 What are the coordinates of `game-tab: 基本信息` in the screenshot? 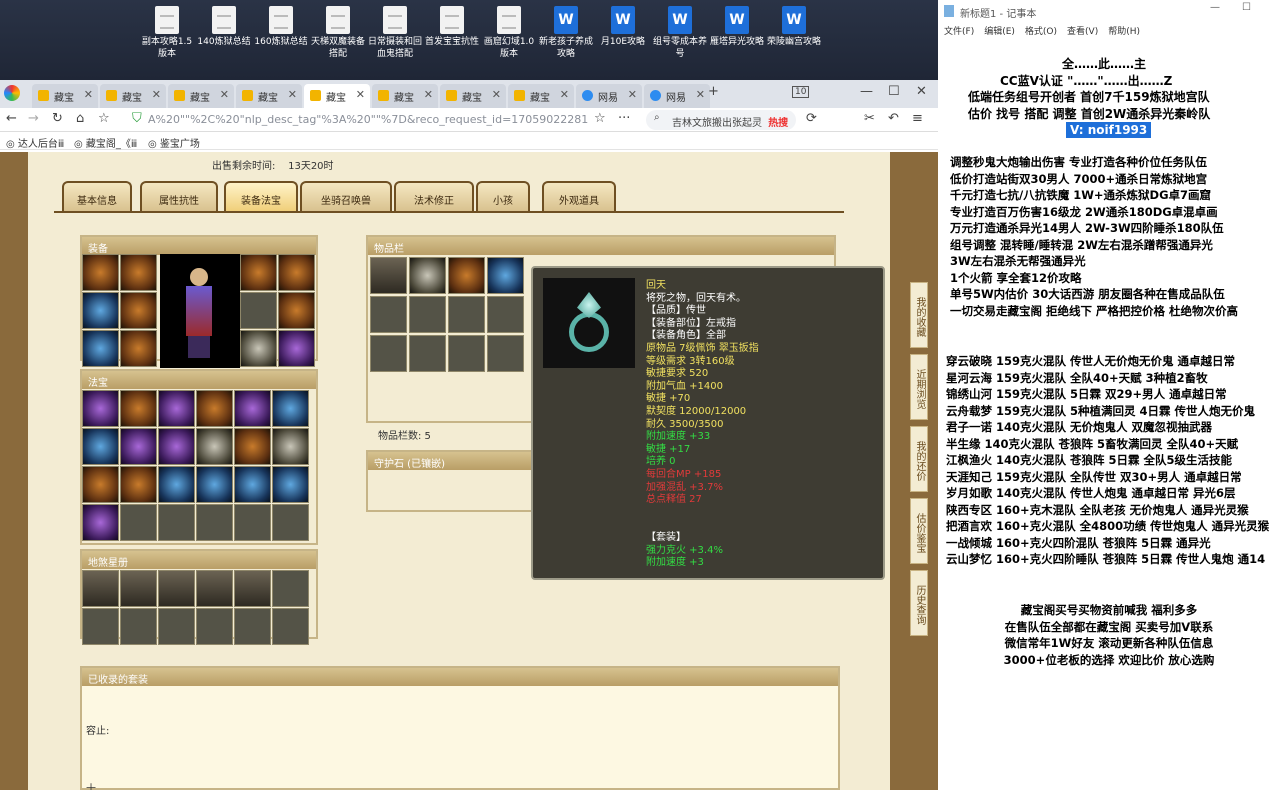 It's located at (97, 196).